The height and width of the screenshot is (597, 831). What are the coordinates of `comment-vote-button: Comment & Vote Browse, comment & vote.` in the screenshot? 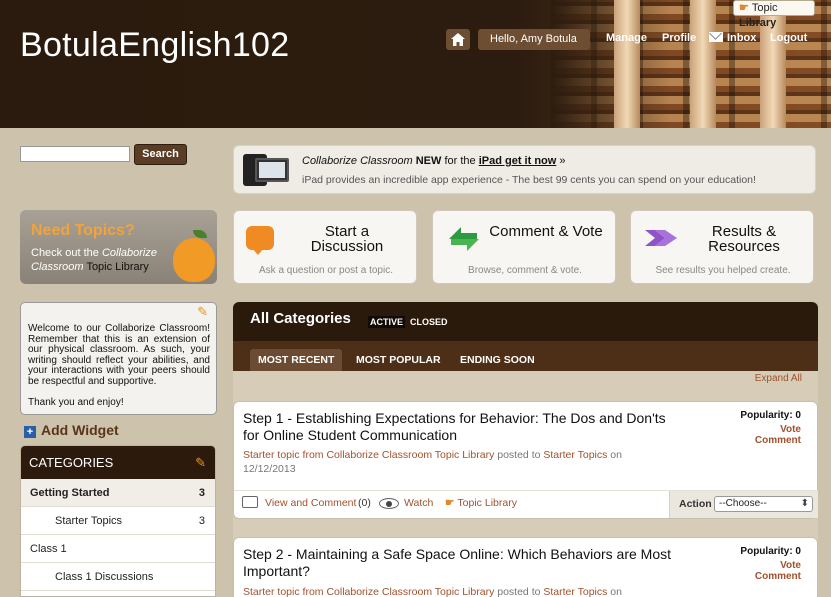 It's located at (524, 247).